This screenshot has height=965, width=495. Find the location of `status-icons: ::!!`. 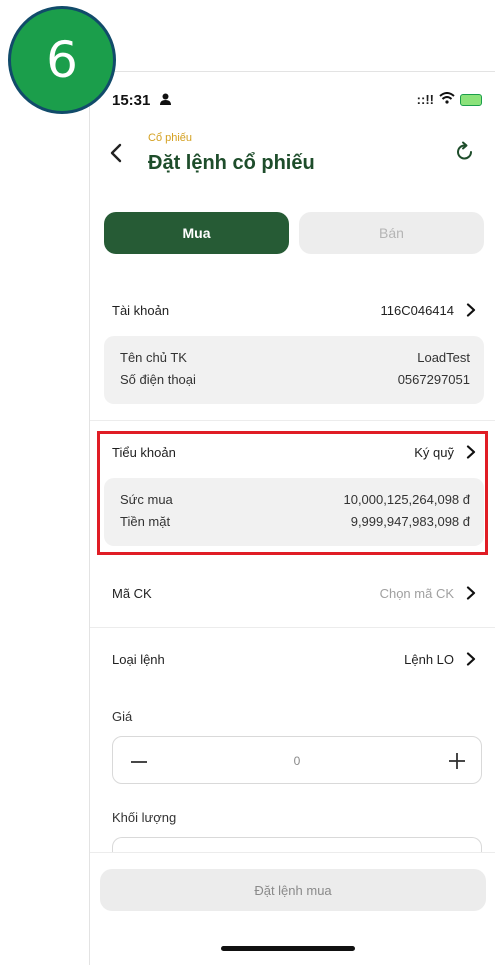

status-icons: ::!! is located at coordinates (449, 99).